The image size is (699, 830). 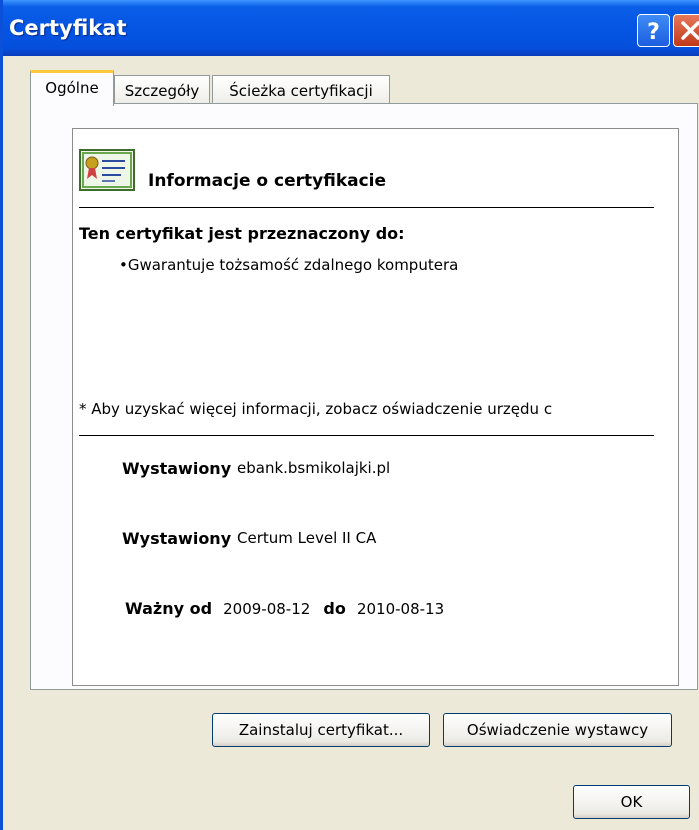 I want to click on valid-from-label: Ważny od, so click(x=169, y=608).